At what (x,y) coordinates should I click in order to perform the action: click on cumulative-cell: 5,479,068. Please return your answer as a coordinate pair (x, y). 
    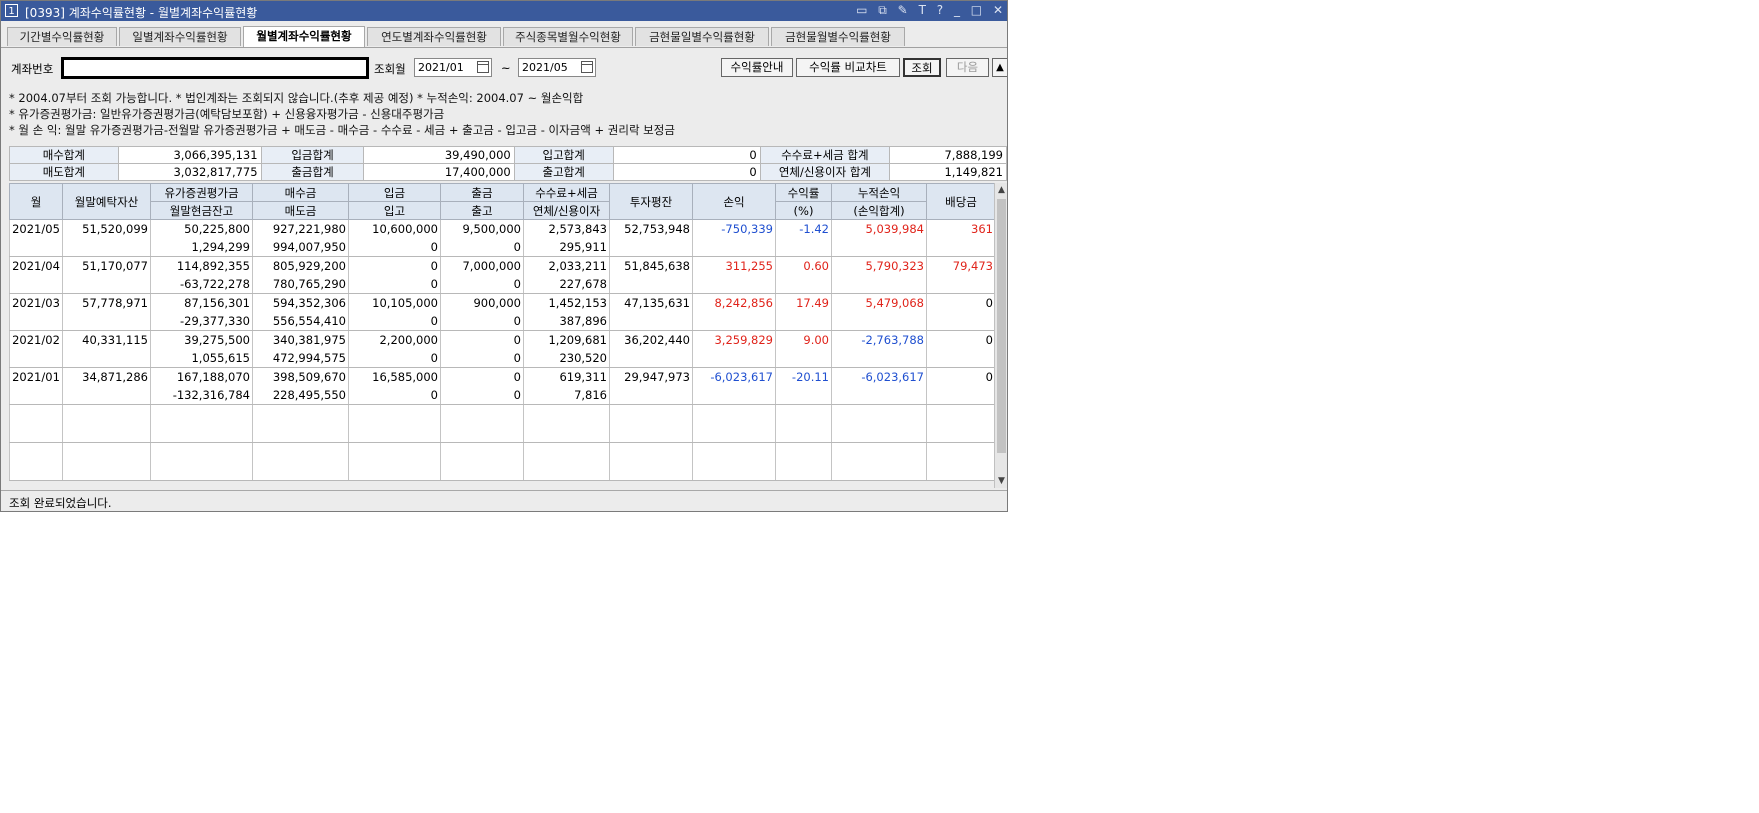
    Looking at the image, I should click on (879, 302).